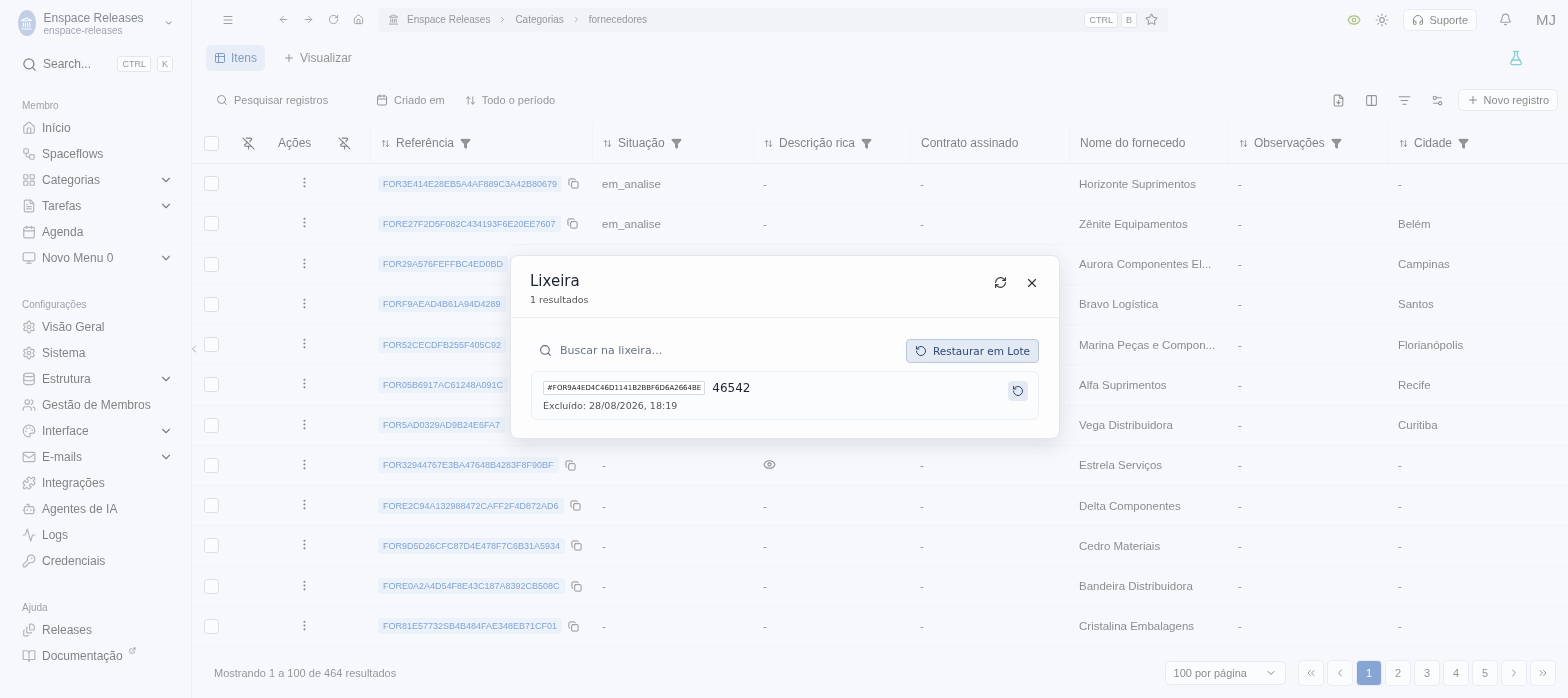 This screenshot has width=1568, height=698. I want to click on sidebar-item: Novo Menu 0, so click(97, 258).